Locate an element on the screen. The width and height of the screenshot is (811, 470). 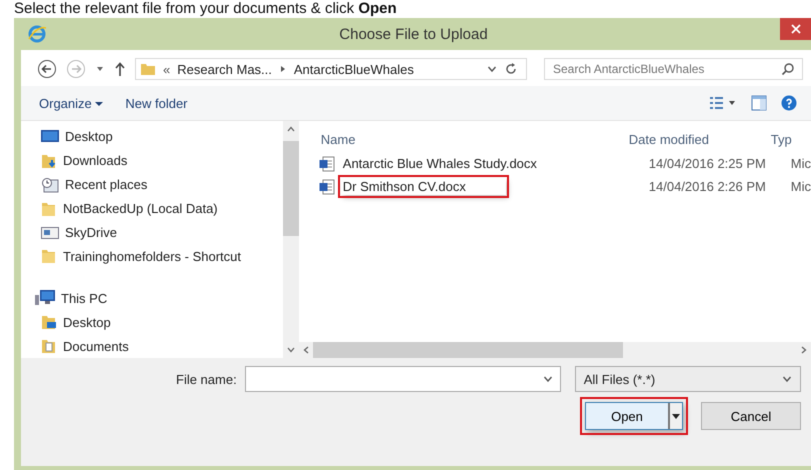
desktop-folder-icon is located at coordinates (49, 322).